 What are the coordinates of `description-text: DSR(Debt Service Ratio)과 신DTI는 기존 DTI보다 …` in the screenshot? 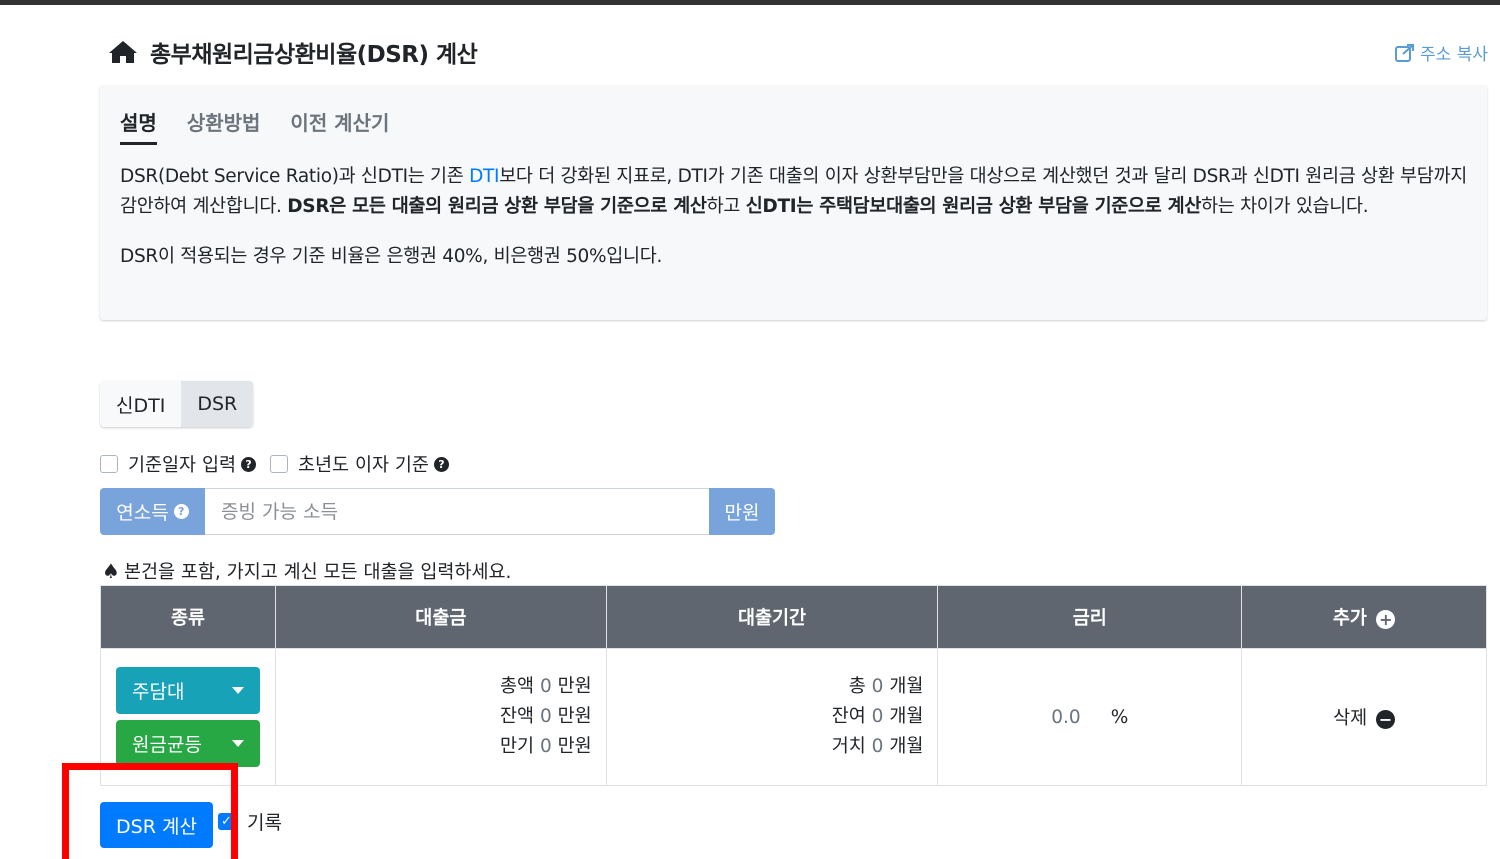 It's located at (795, 227).